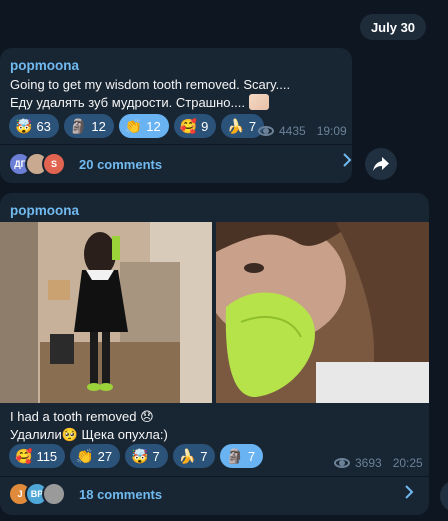  What do you see at coordinates (34, 126) in the screenshot?
I see `reaction-chip: 🤯 63` at bounding box center [34, 126].